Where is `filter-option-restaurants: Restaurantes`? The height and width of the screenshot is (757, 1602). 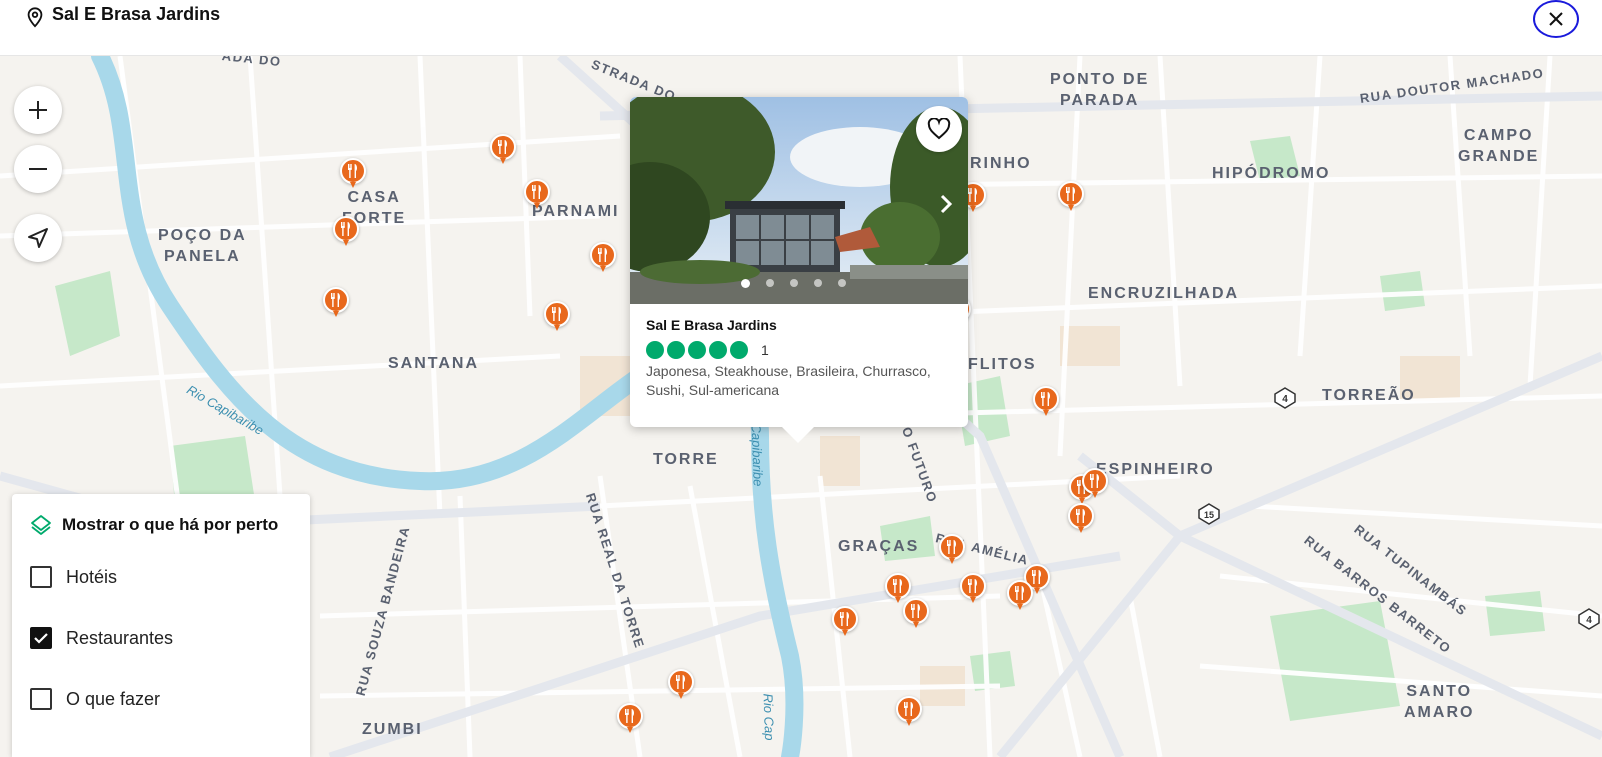 filter-option-restaurants: Restaurantes is located at coordinates (101, 638).